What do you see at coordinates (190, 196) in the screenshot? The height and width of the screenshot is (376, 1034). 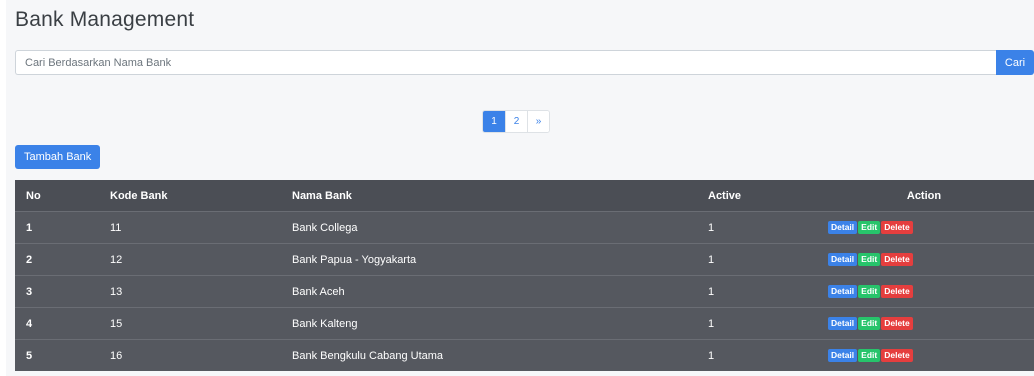 I see `column-header-kode-bank: Kode Bank` at bounding box center [190, 196].